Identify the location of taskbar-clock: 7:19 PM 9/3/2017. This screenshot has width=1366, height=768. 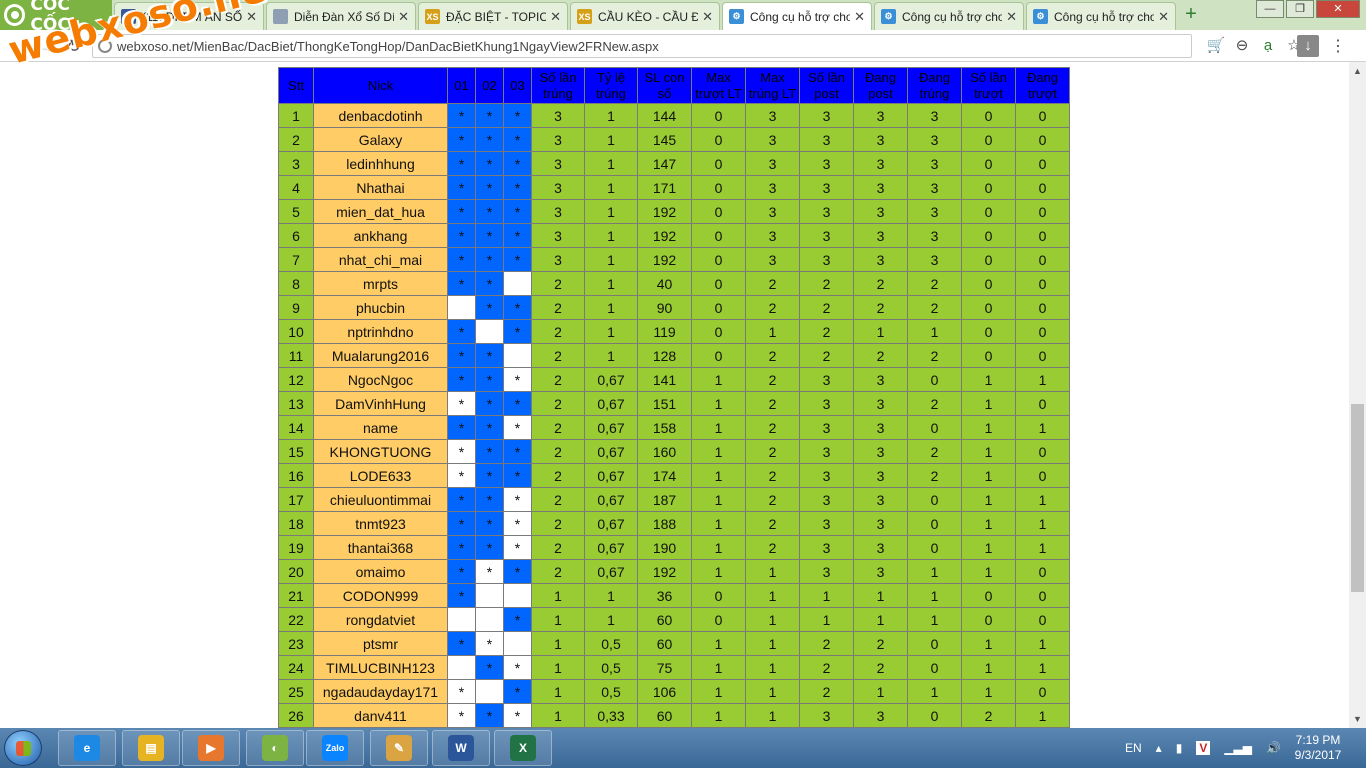
(1318, 748).